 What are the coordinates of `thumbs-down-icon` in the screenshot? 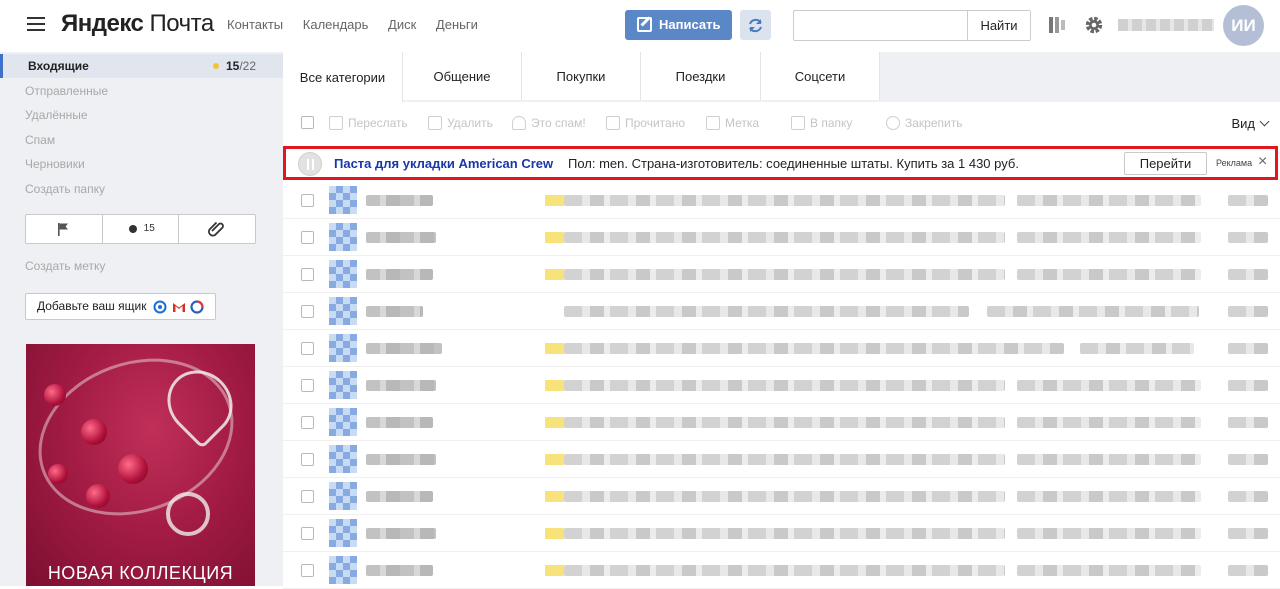 It's located at (519, 123).